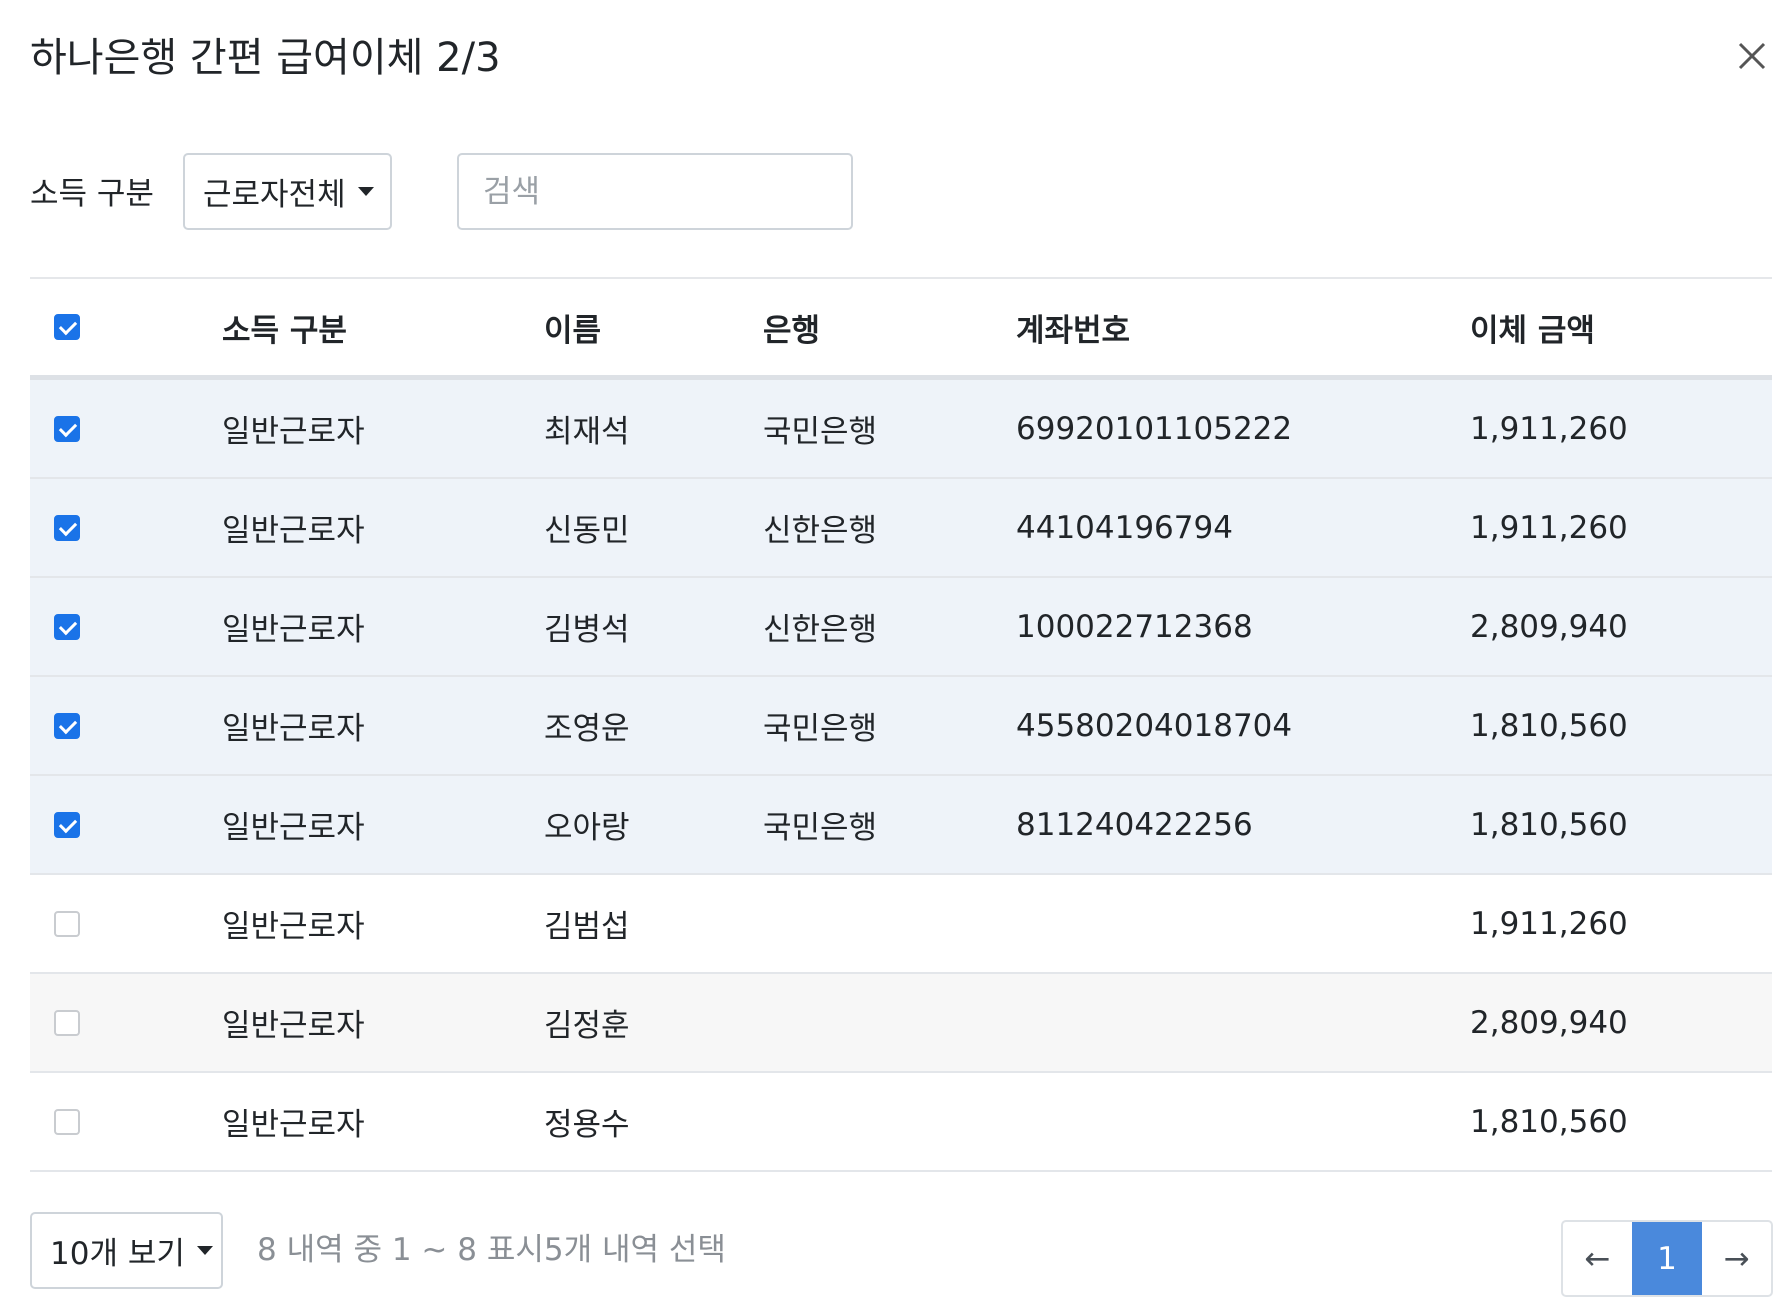 This screenshot has height=1310, width=1790. I want to click on cell-name: 오아랑, so click(587, 828).